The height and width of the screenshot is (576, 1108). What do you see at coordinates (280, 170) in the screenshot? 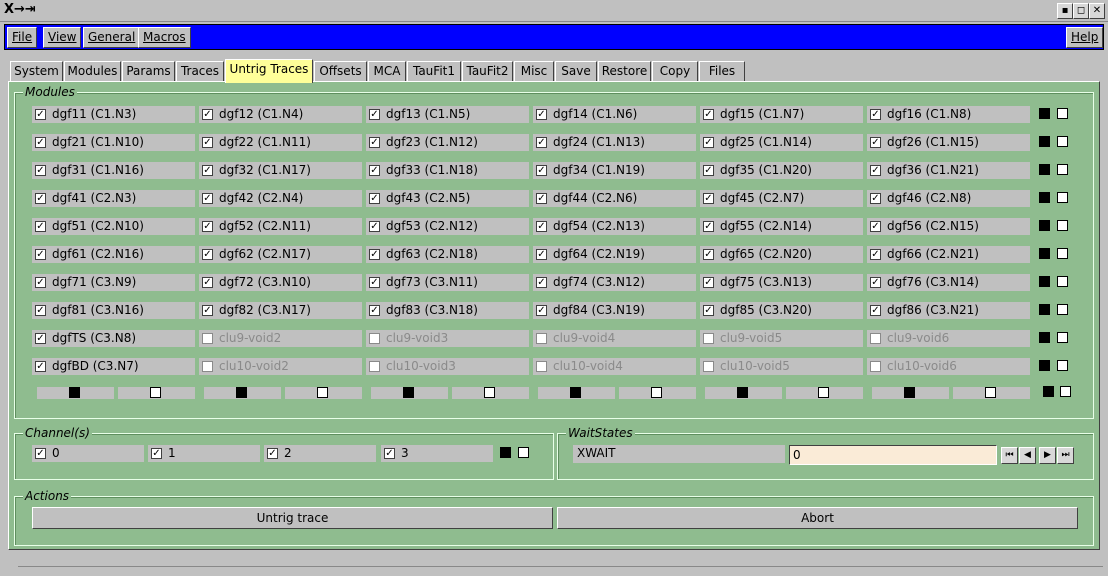
I see `module-checkbox-3-2: ✓ dgf32 (C1.N17)` at bounding box center [280, 170].